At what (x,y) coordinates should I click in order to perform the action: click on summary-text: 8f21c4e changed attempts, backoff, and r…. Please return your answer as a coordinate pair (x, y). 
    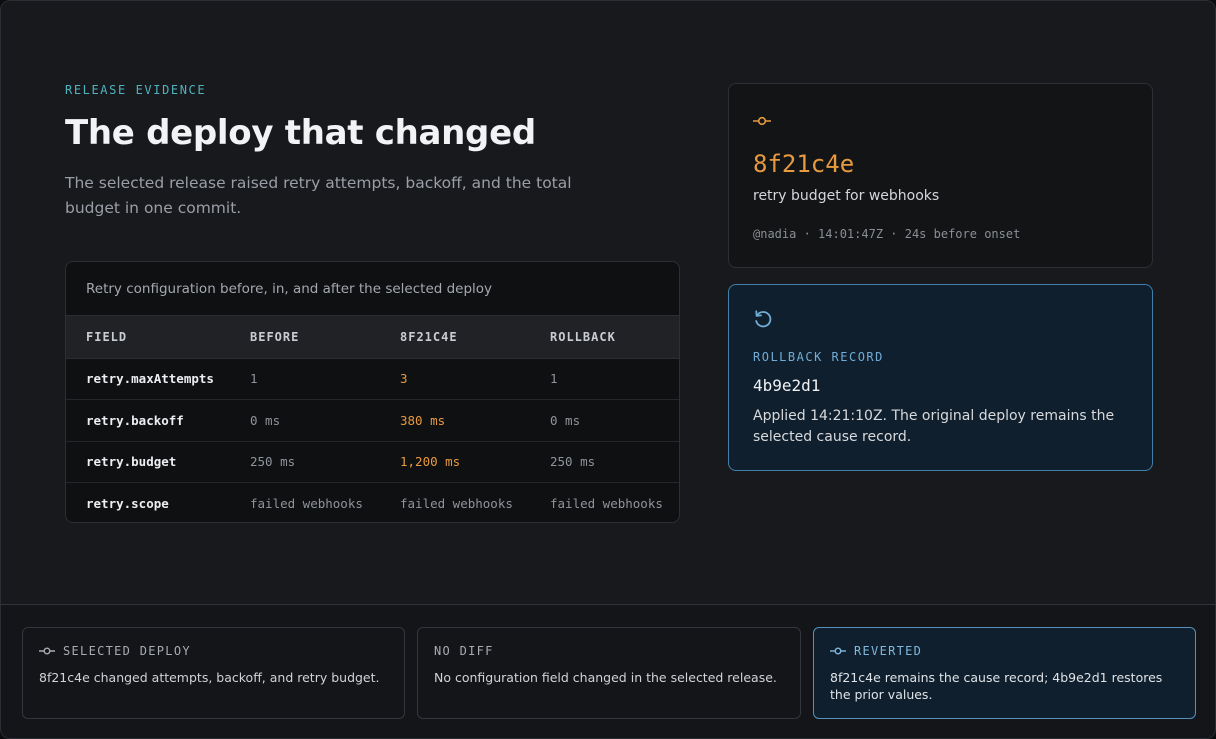
    Looking at the image, I should click on (209, 677).